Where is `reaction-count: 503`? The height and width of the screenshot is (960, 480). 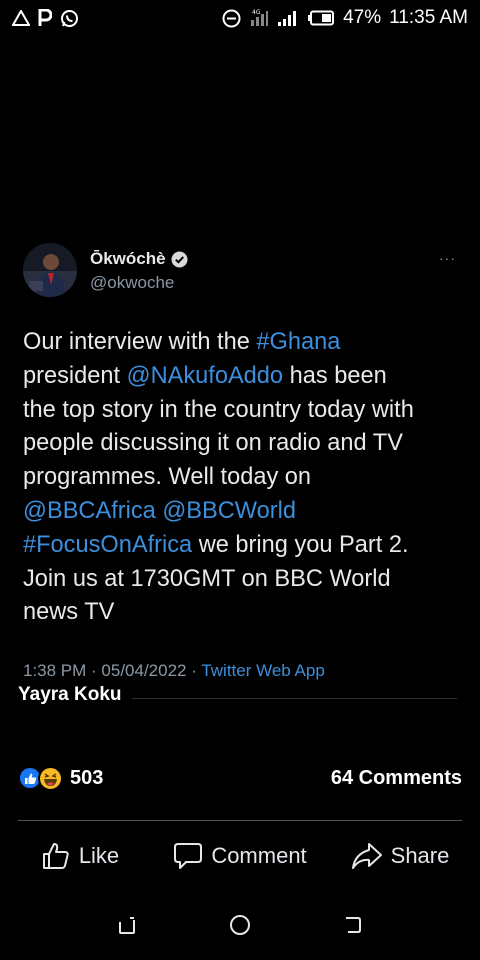 reaction-count: 503 is located at coordinates (87, 777).